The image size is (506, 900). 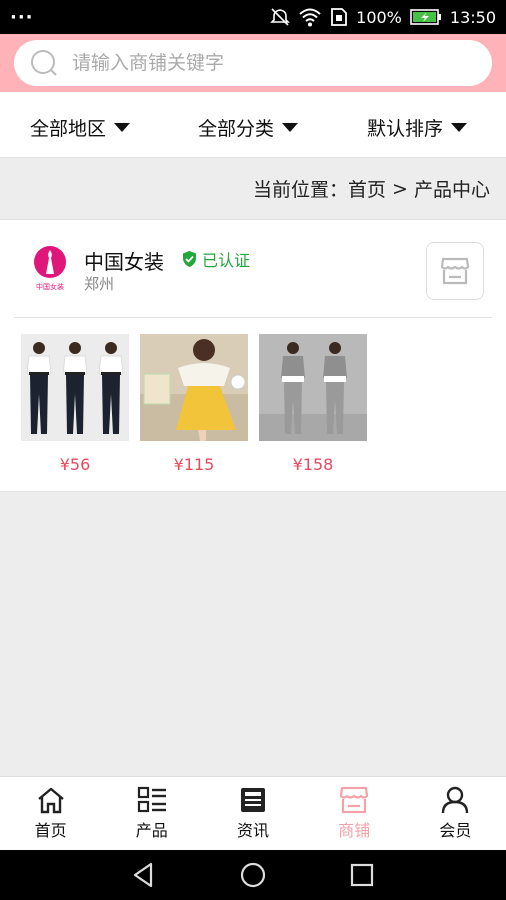 I want to click on search-header, so click(x=253, y=63).